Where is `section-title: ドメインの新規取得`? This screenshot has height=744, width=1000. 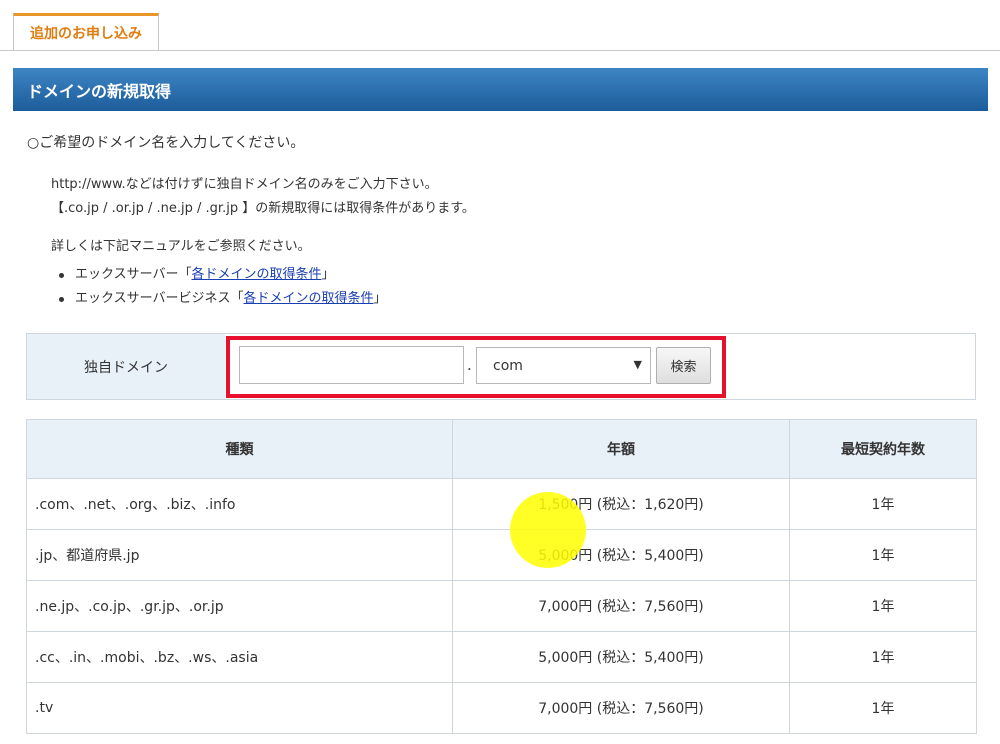
section-title: ドメインの新規取得 is located at coordinates (500, 89).